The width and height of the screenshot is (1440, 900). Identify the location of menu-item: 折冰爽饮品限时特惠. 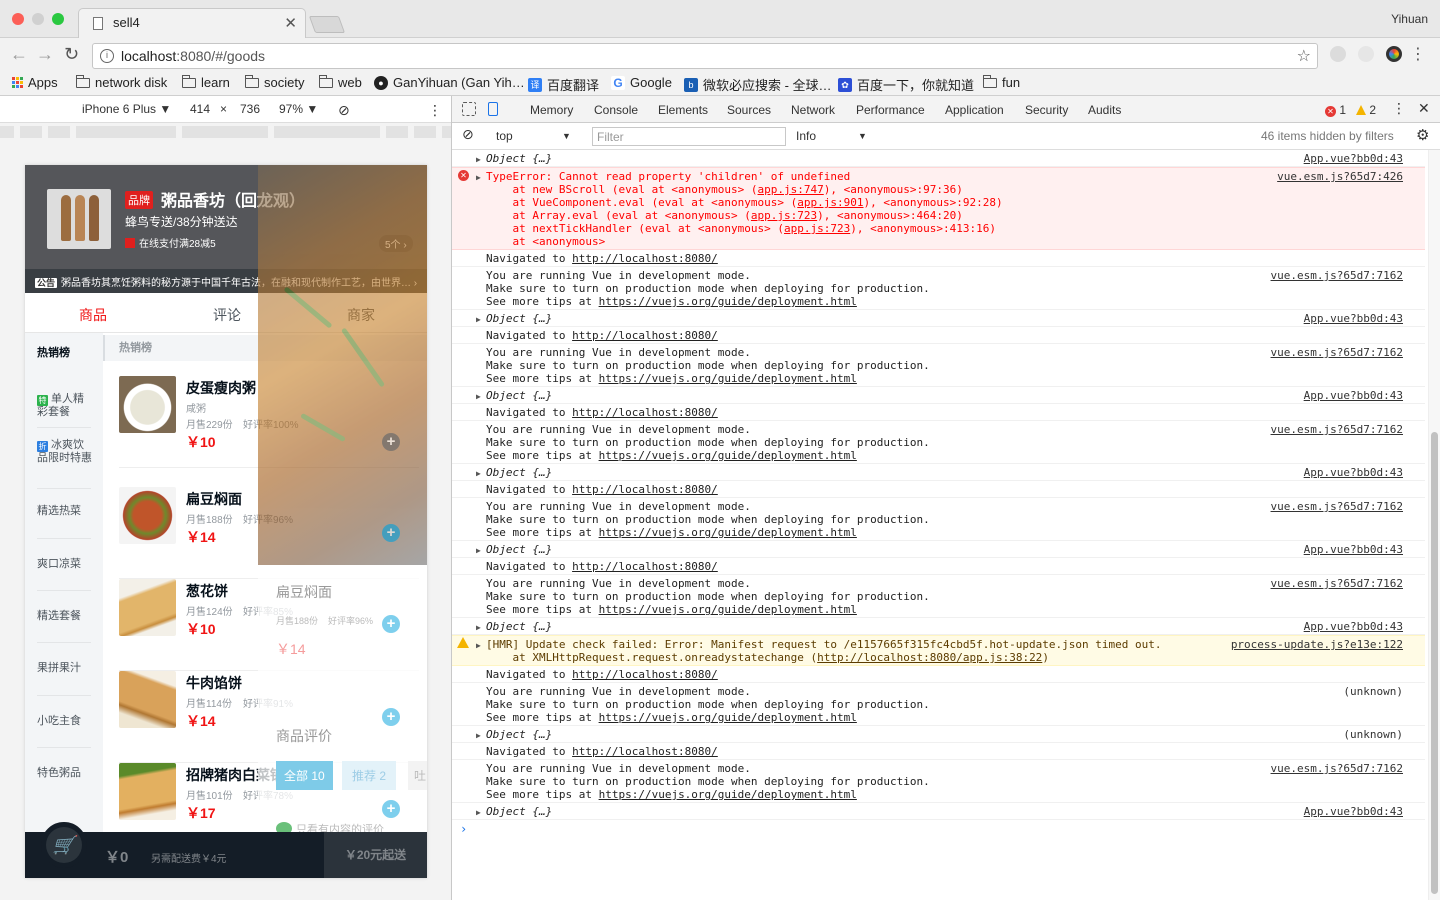
(65, 452).